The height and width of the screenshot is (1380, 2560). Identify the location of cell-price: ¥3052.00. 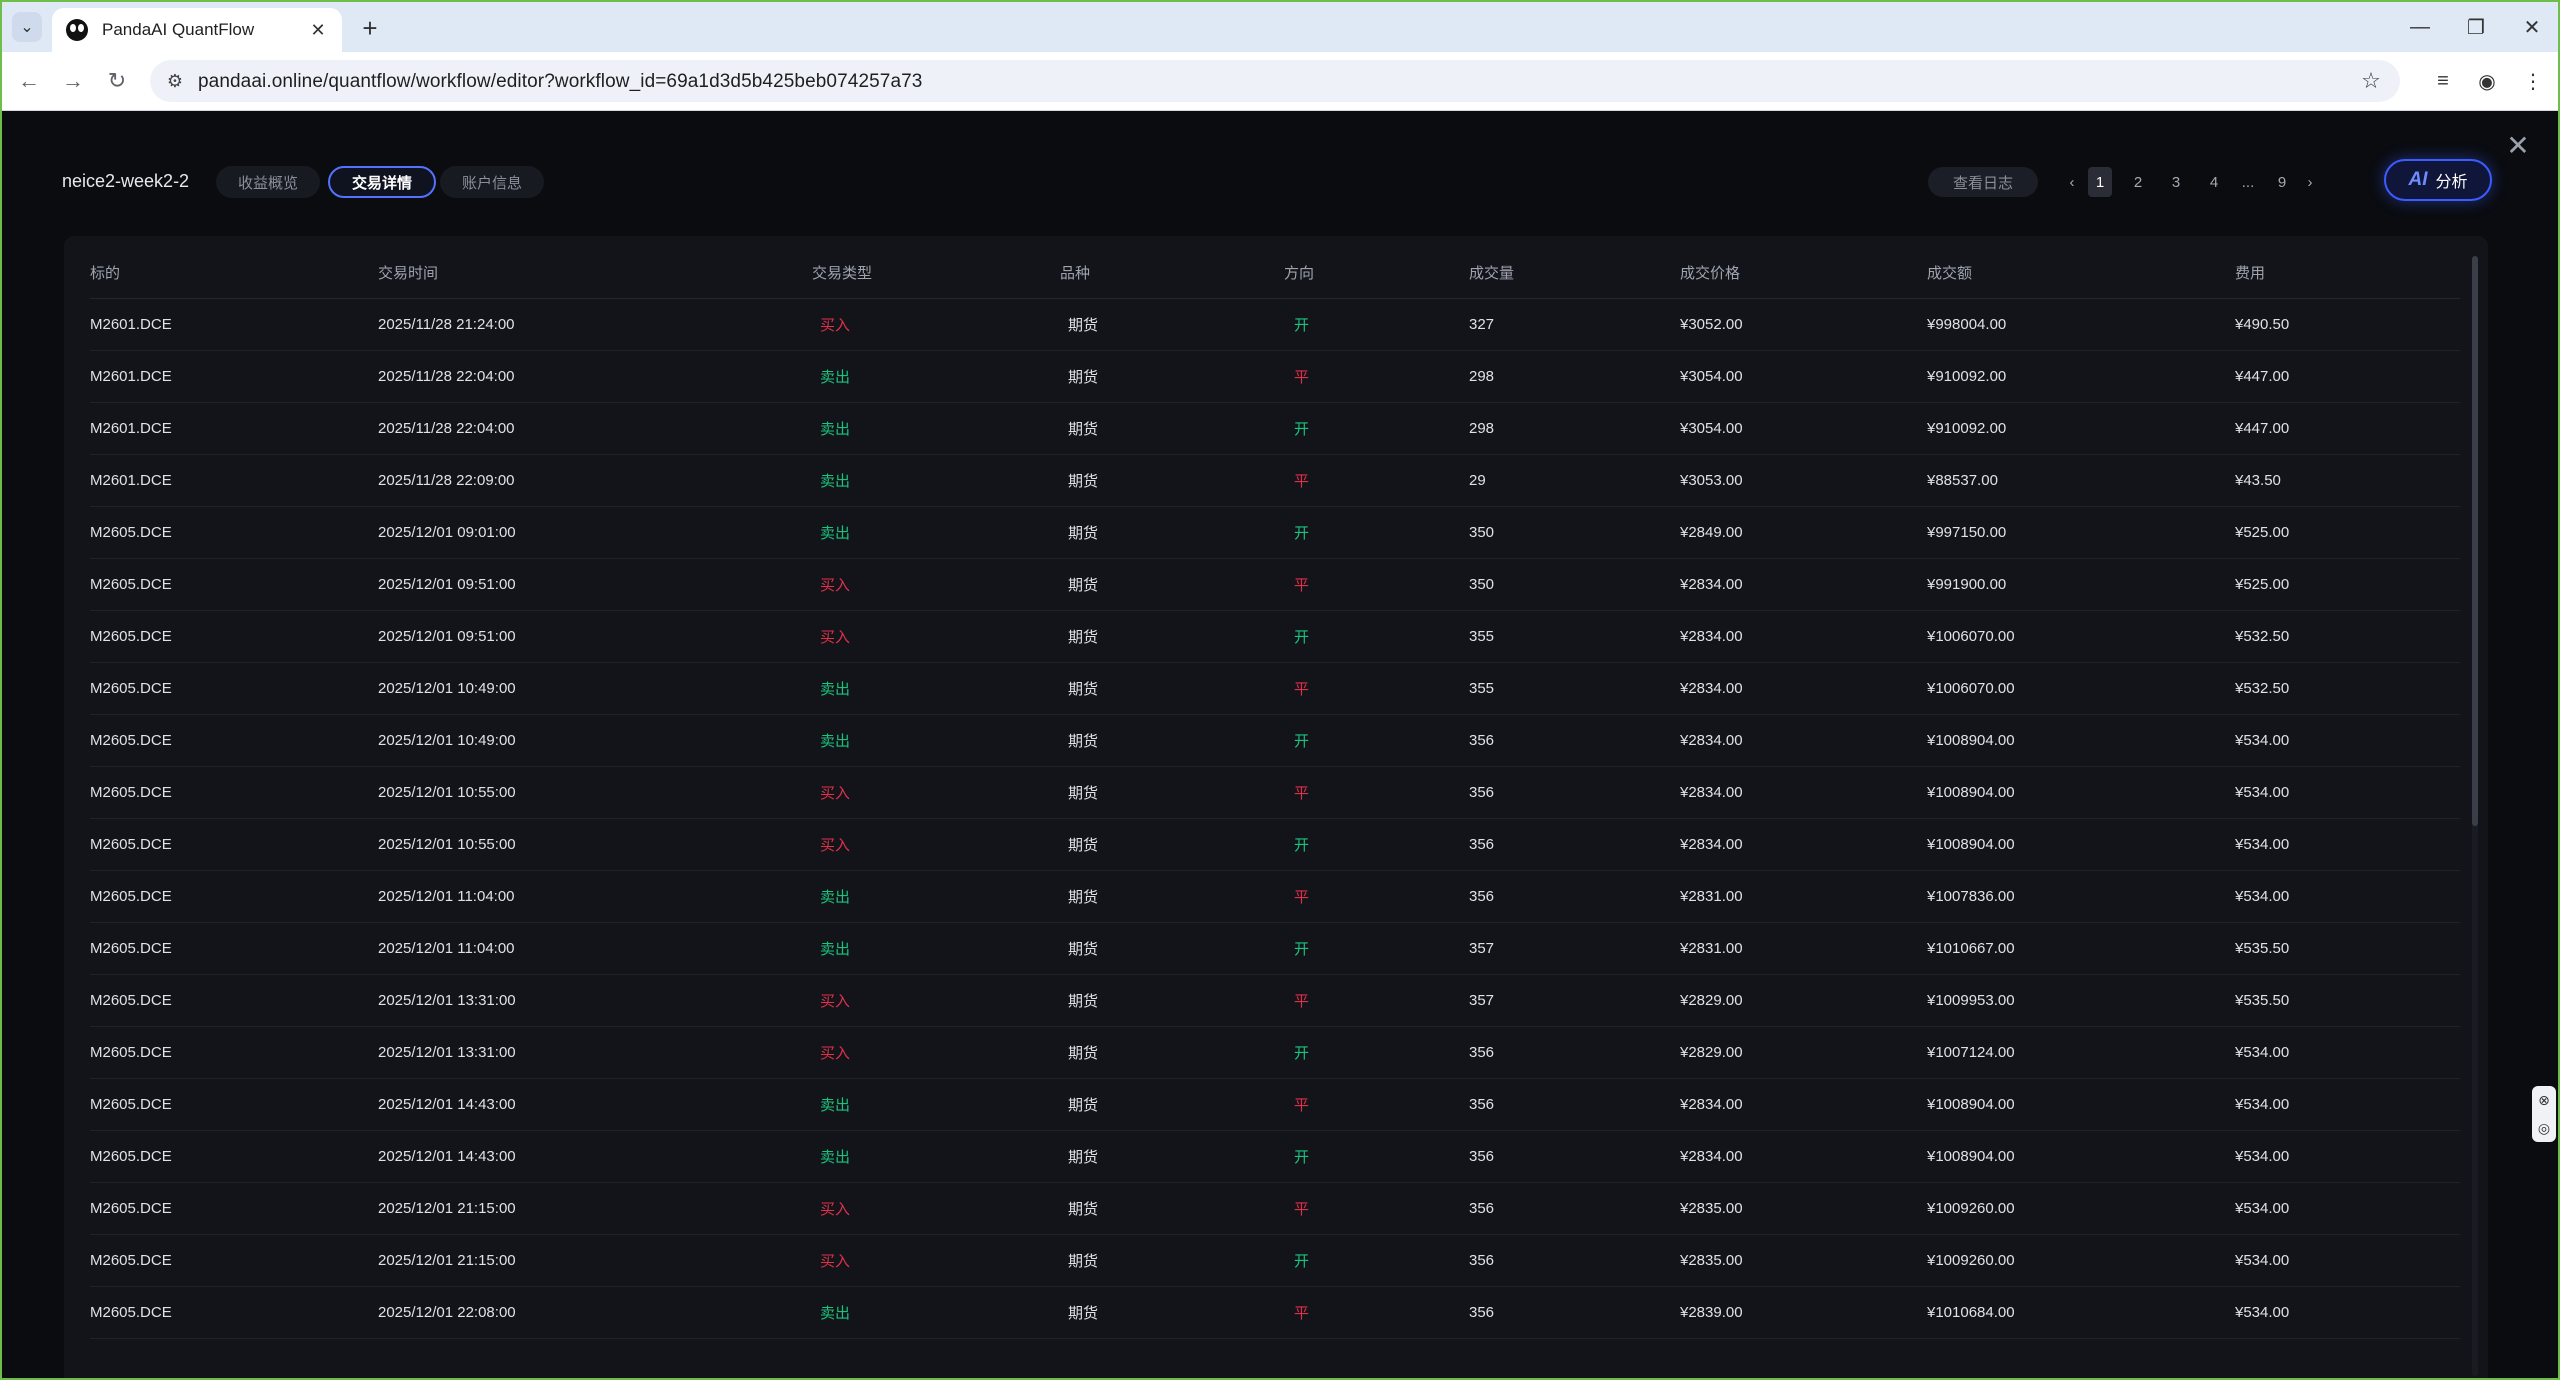
(1803, 324).